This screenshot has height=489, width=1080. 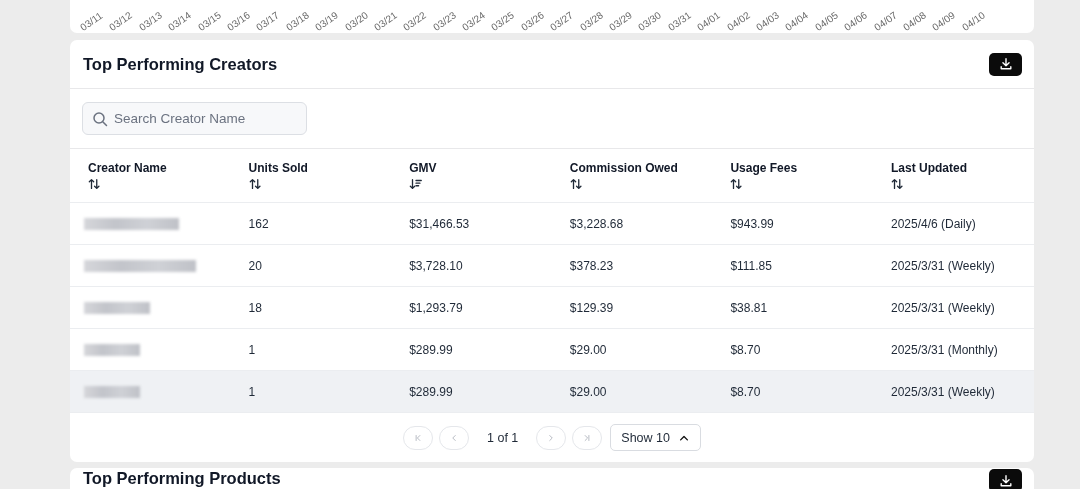 What do you see at coordinates (655, 437) in the screenshot?
I see `page-size-dropdown: Show 10` at bounding box center [655, 437].